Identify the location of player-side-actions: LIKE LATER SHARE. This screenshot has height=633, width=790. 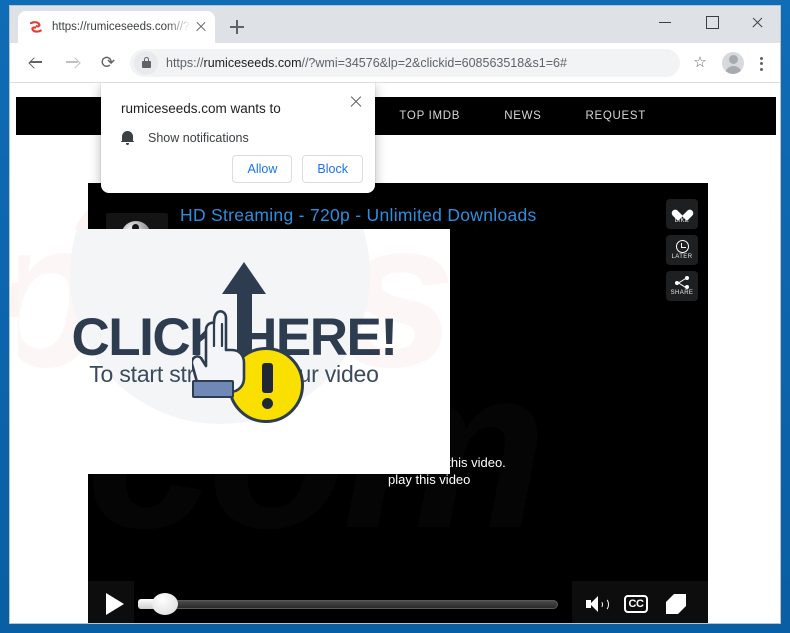
(682, 250).